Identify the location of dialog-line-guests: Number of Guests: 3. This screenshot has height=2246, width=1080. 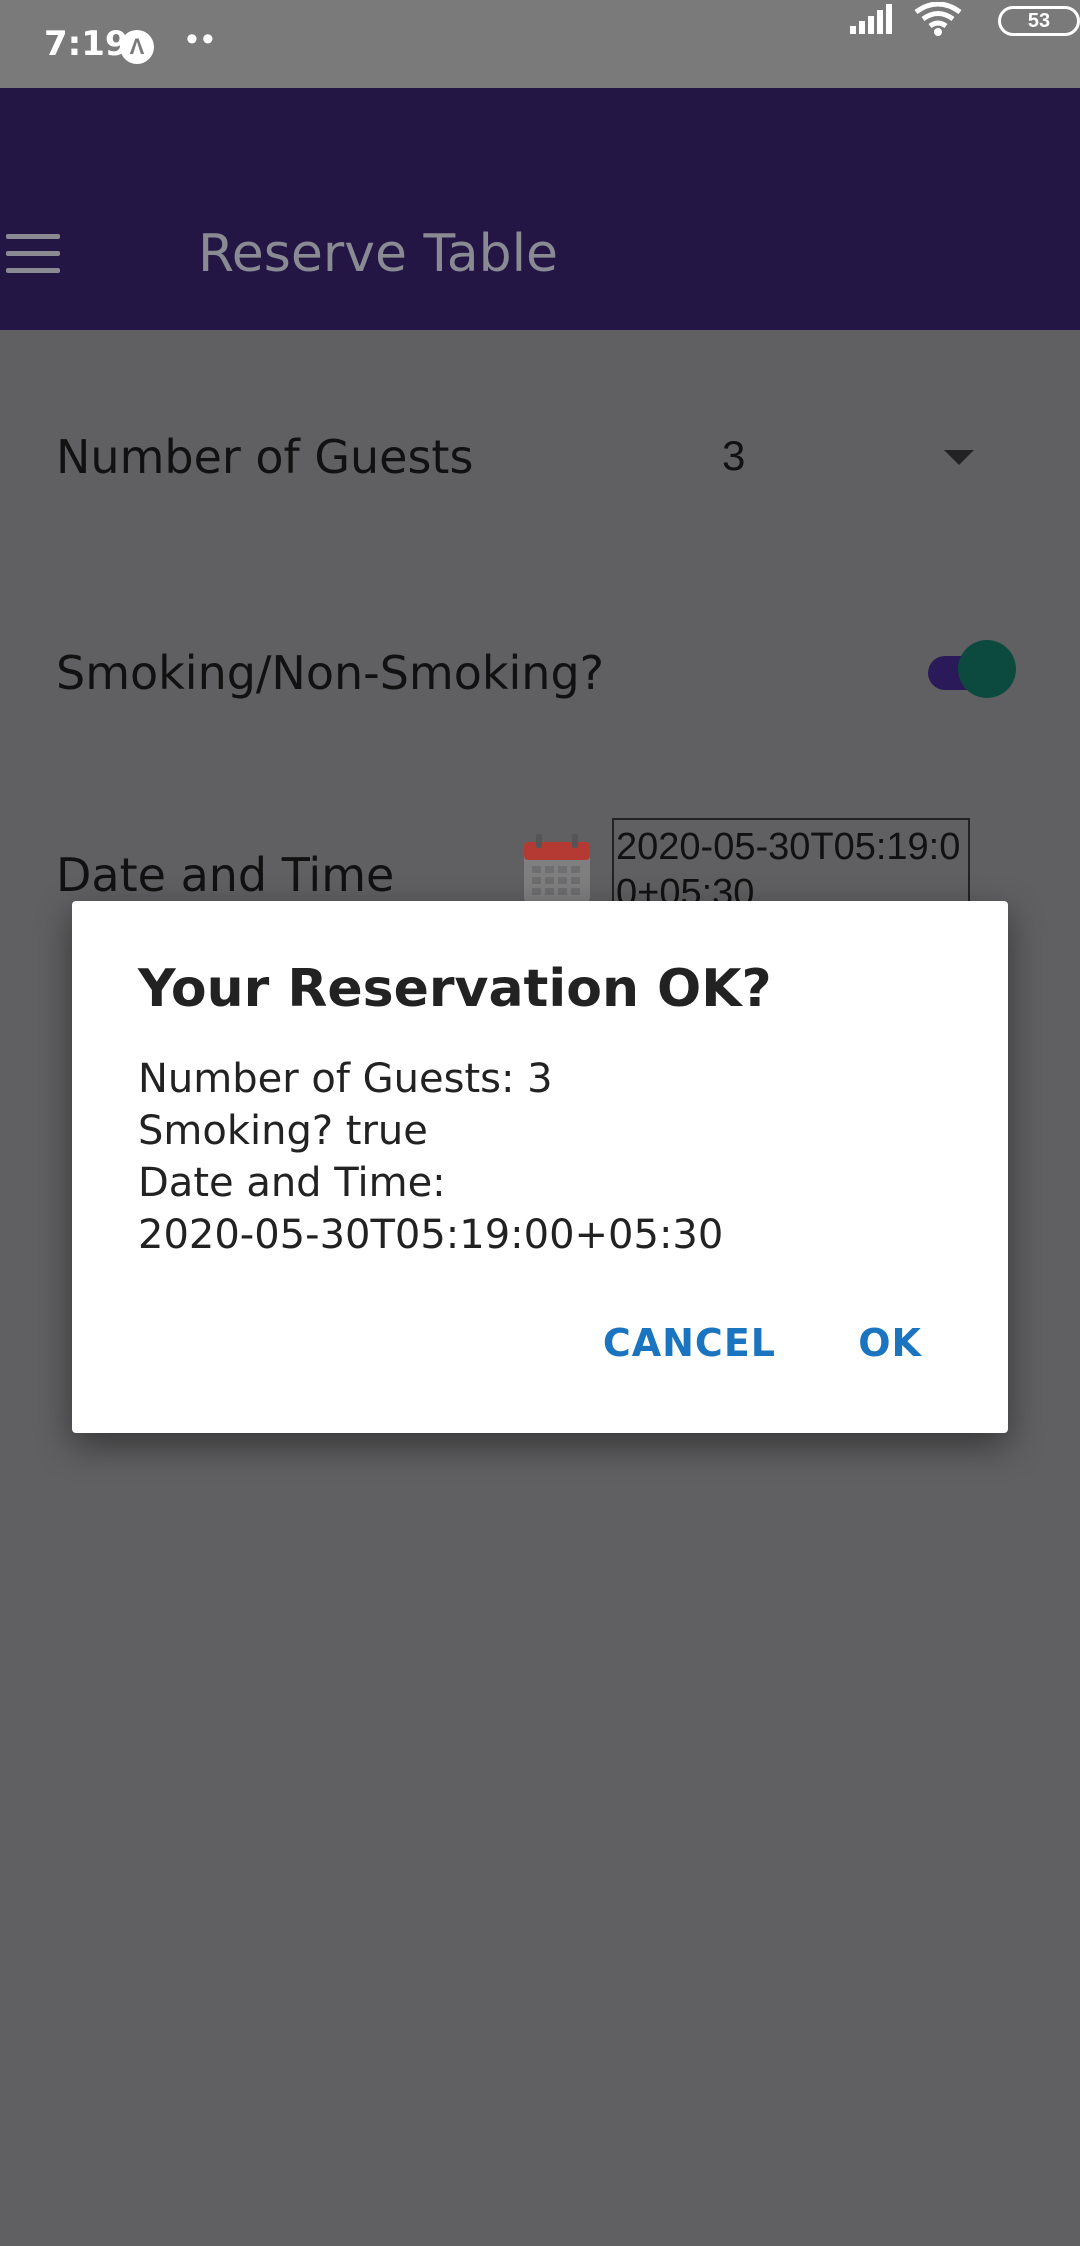
(345, 1079).